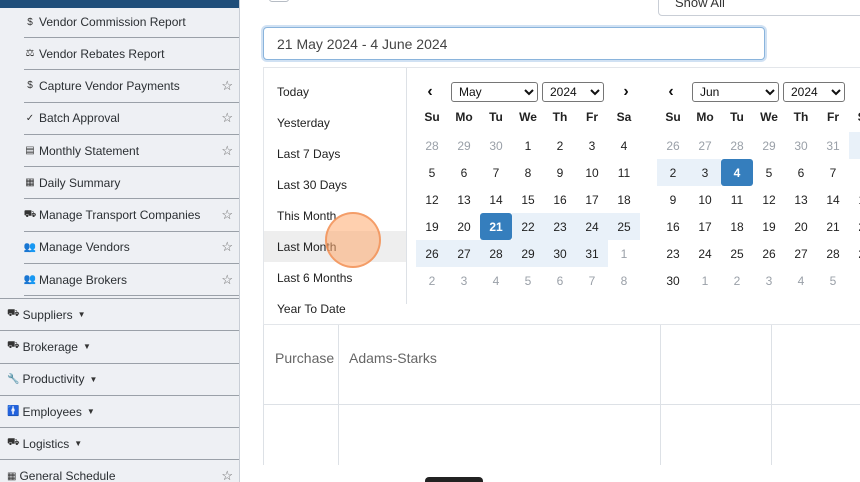  What do you see at coordinates (131, 280) in the screenshot?
I see `sidebar-subitem: 👥 Manage Brokers ☆` at bounding box center [131, 280].